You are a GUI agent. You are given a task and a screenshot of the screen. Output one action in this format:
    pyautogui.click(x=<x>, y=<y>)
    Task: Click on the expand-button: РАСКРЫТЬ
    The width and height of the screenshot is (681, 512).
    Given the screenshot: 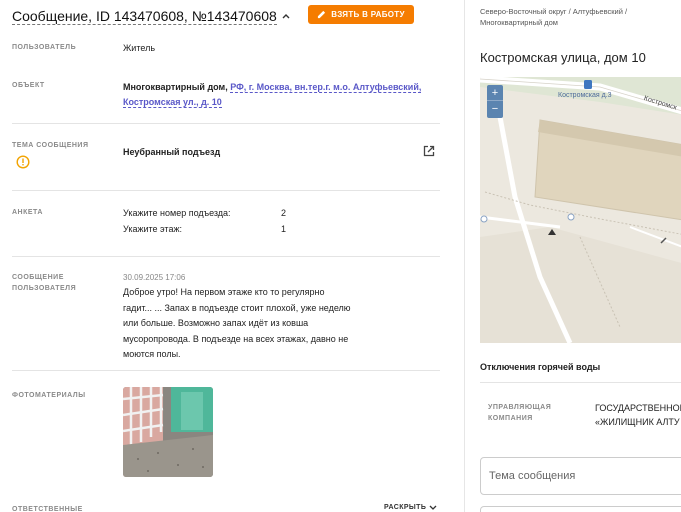 What is the action you would take?
    pyautogui.click(x=410, y=507)
    